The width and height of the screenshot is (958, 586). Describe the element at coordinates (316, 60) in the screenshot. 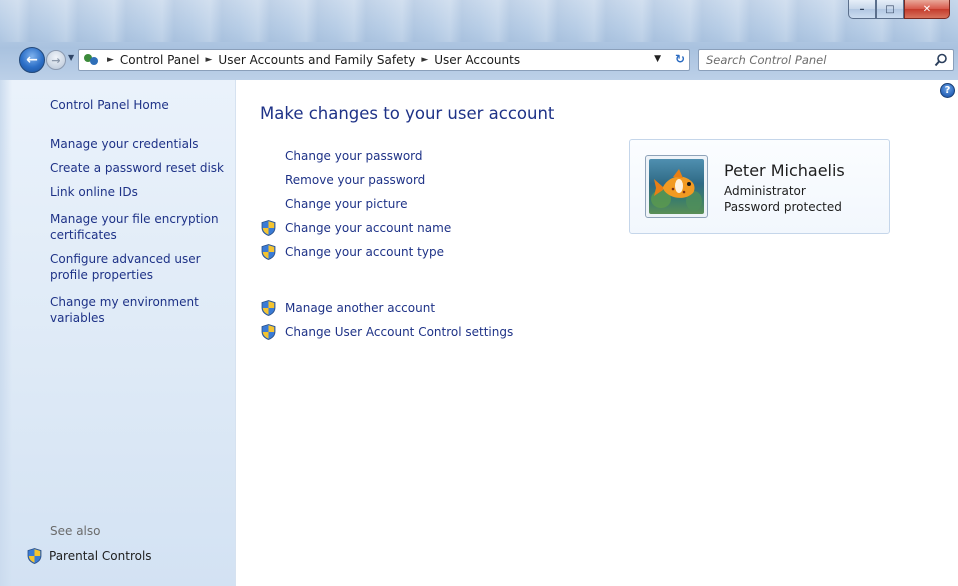

I see `breadcrumb-user-accounts-family-safety: User Accounts and Family Safety` at that location.